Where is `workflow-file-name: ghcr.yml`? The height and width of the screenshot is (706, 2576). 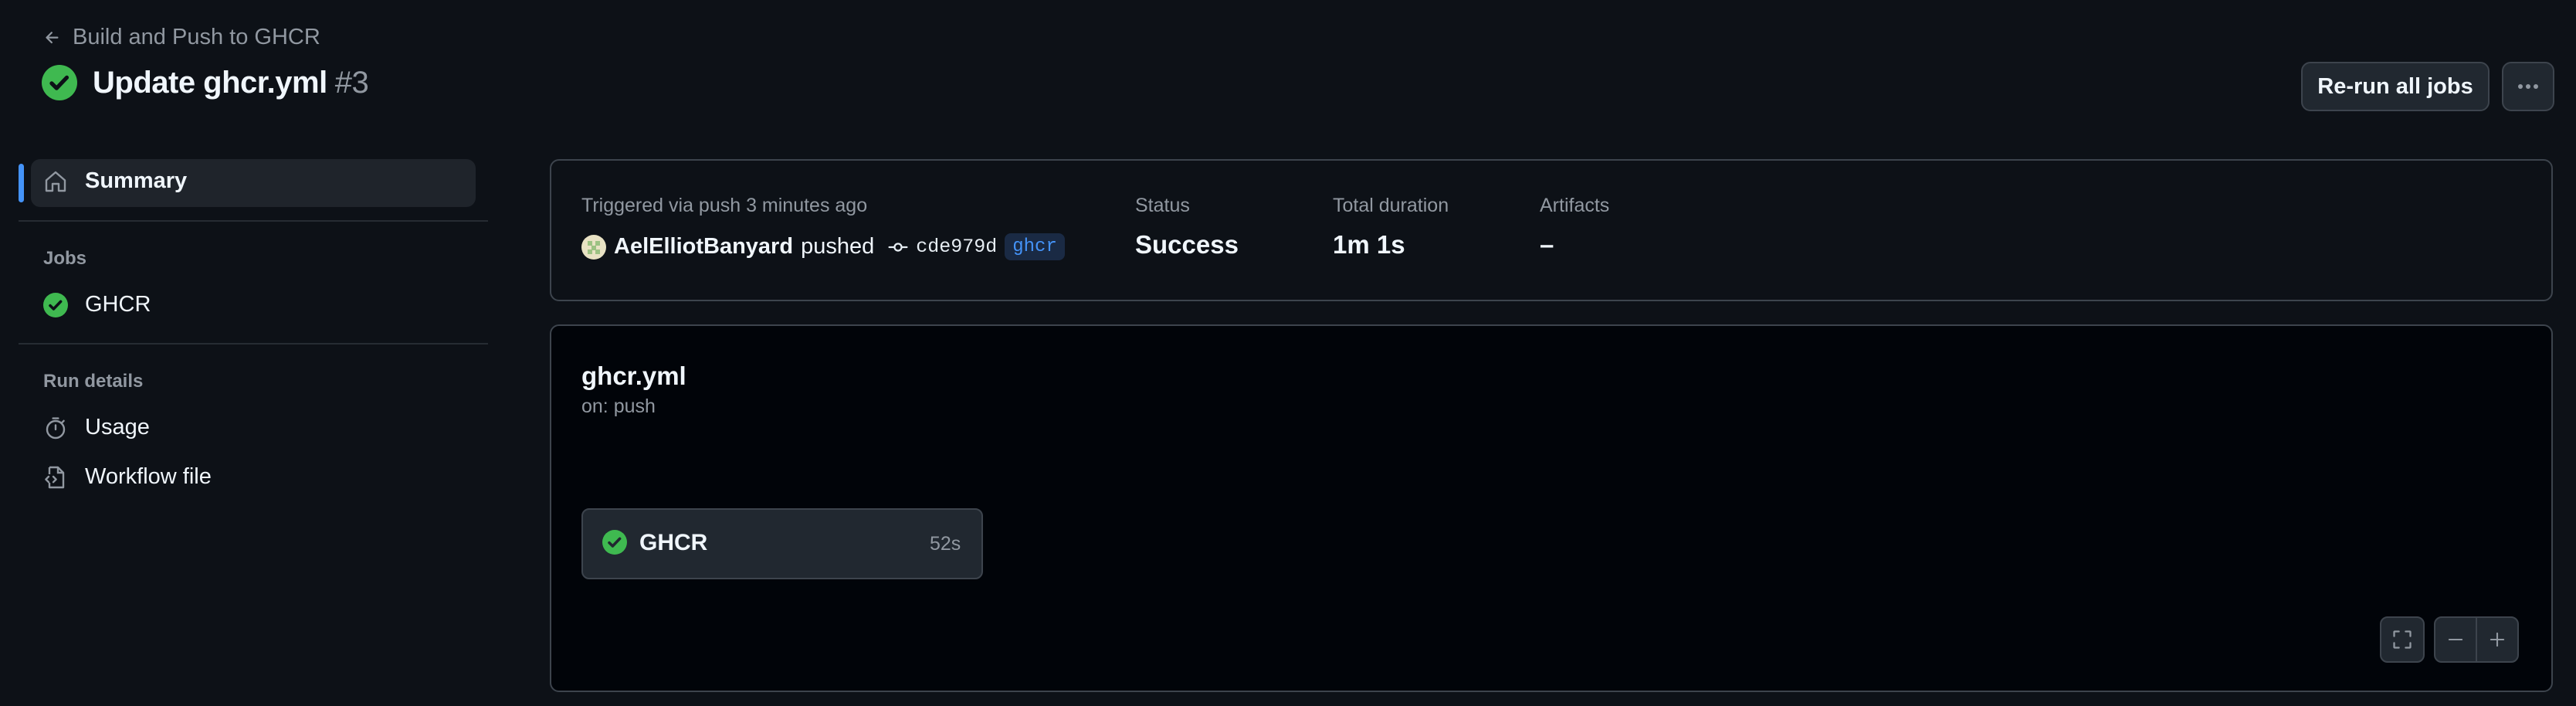
workflow-file-name: ghcr.yml is located at coordinates (633, 375).